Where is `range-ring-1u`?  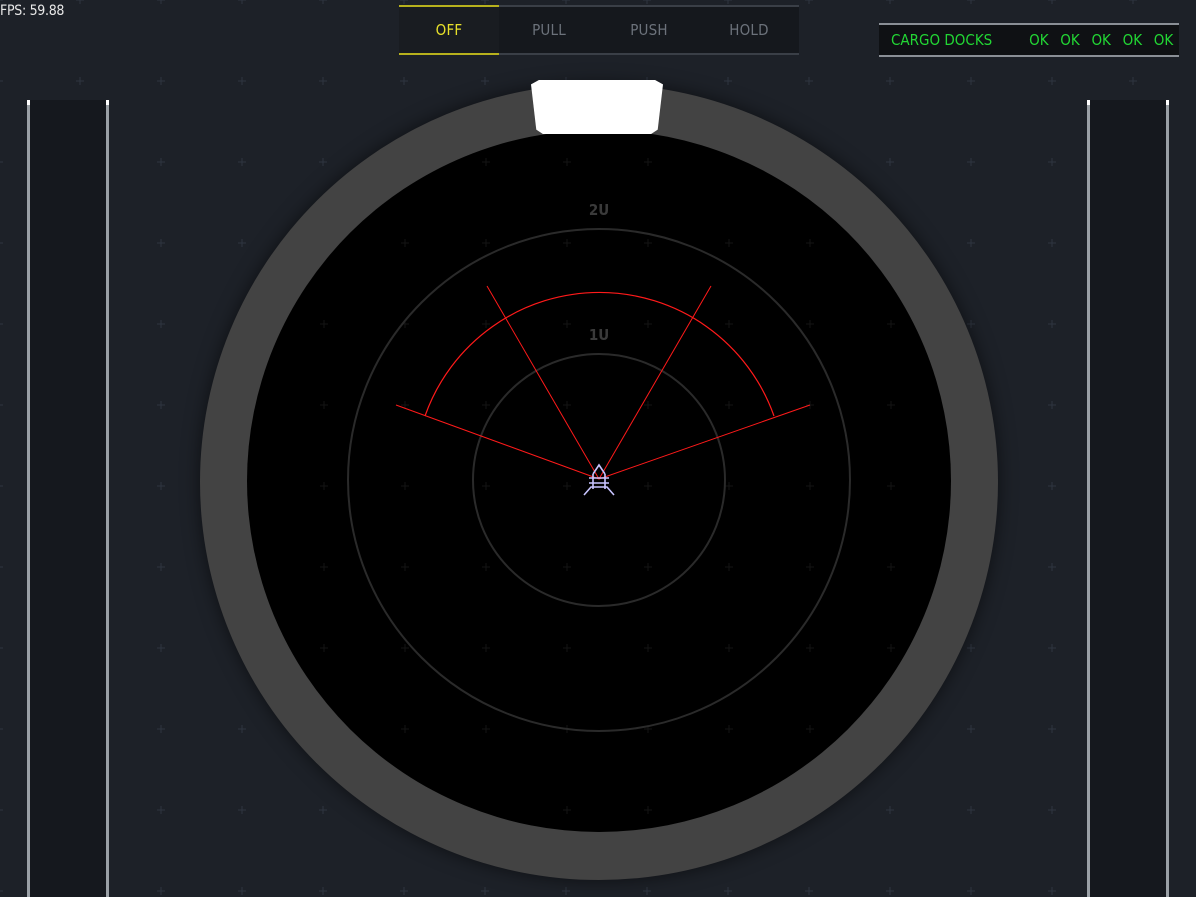 range-ring-1u is located at coordinates (599, 480).